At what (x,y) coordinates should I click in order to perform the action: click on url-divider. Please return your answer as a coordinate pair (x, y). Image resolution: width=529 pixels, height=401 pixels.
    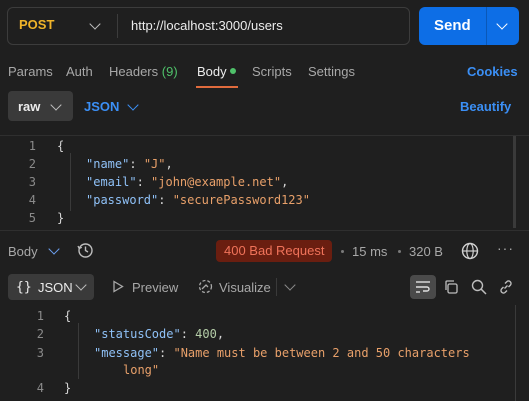
    Looking at the image, I should click on (117, 26).